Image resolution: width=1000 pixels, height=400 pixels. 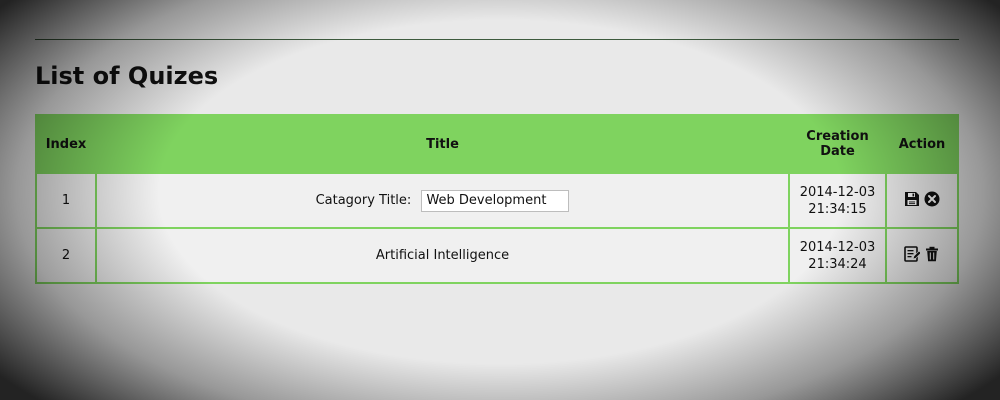 What do you see at coordinates (442, 144) in the screenshot?
I see `column-header-title: Title` at bounding box center [442, 144].